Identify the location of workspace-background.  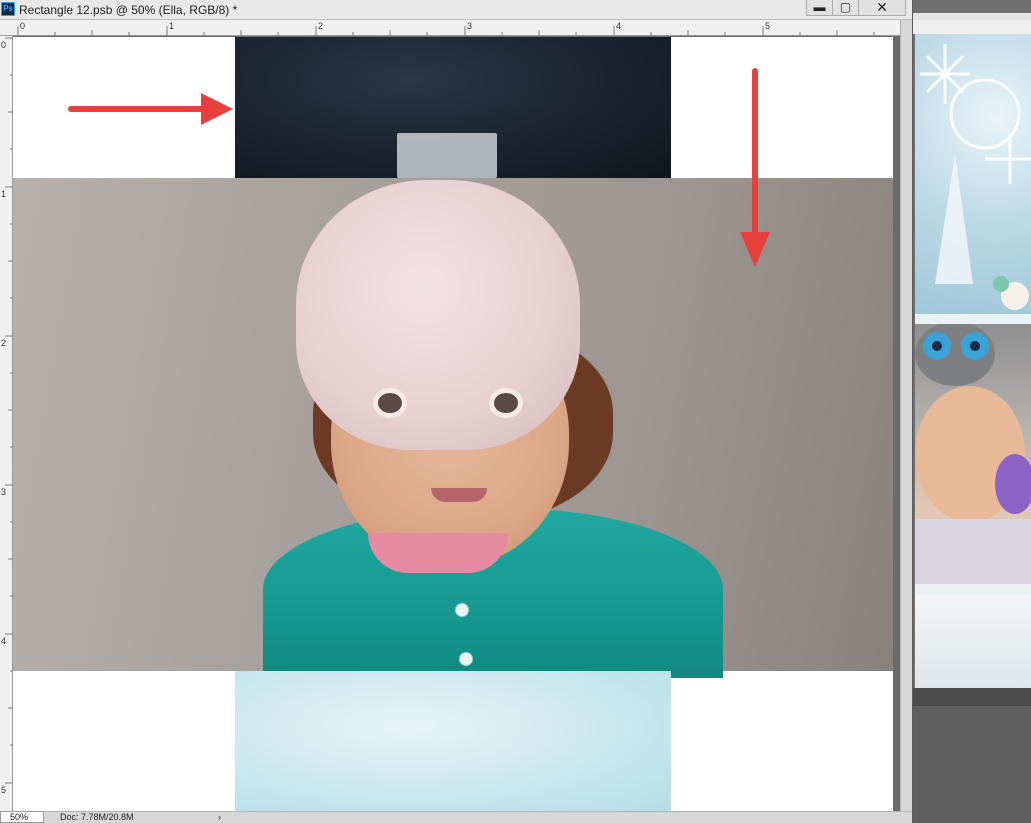
(972, 764).